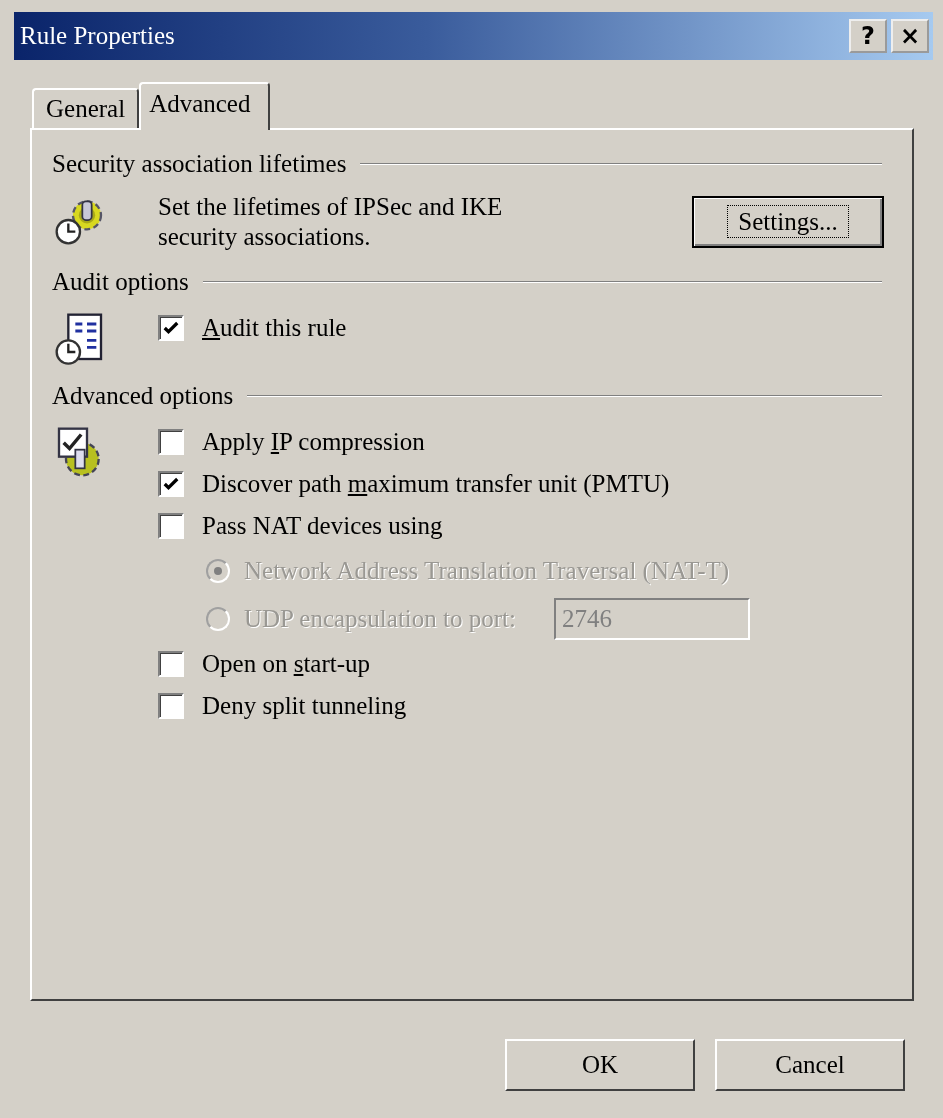 The width and height of the screenshot is (943, 1118). Describe the element at coordinates (199, 164) in the screenshot. I see `group-title: Security association lifetimes` at that location.